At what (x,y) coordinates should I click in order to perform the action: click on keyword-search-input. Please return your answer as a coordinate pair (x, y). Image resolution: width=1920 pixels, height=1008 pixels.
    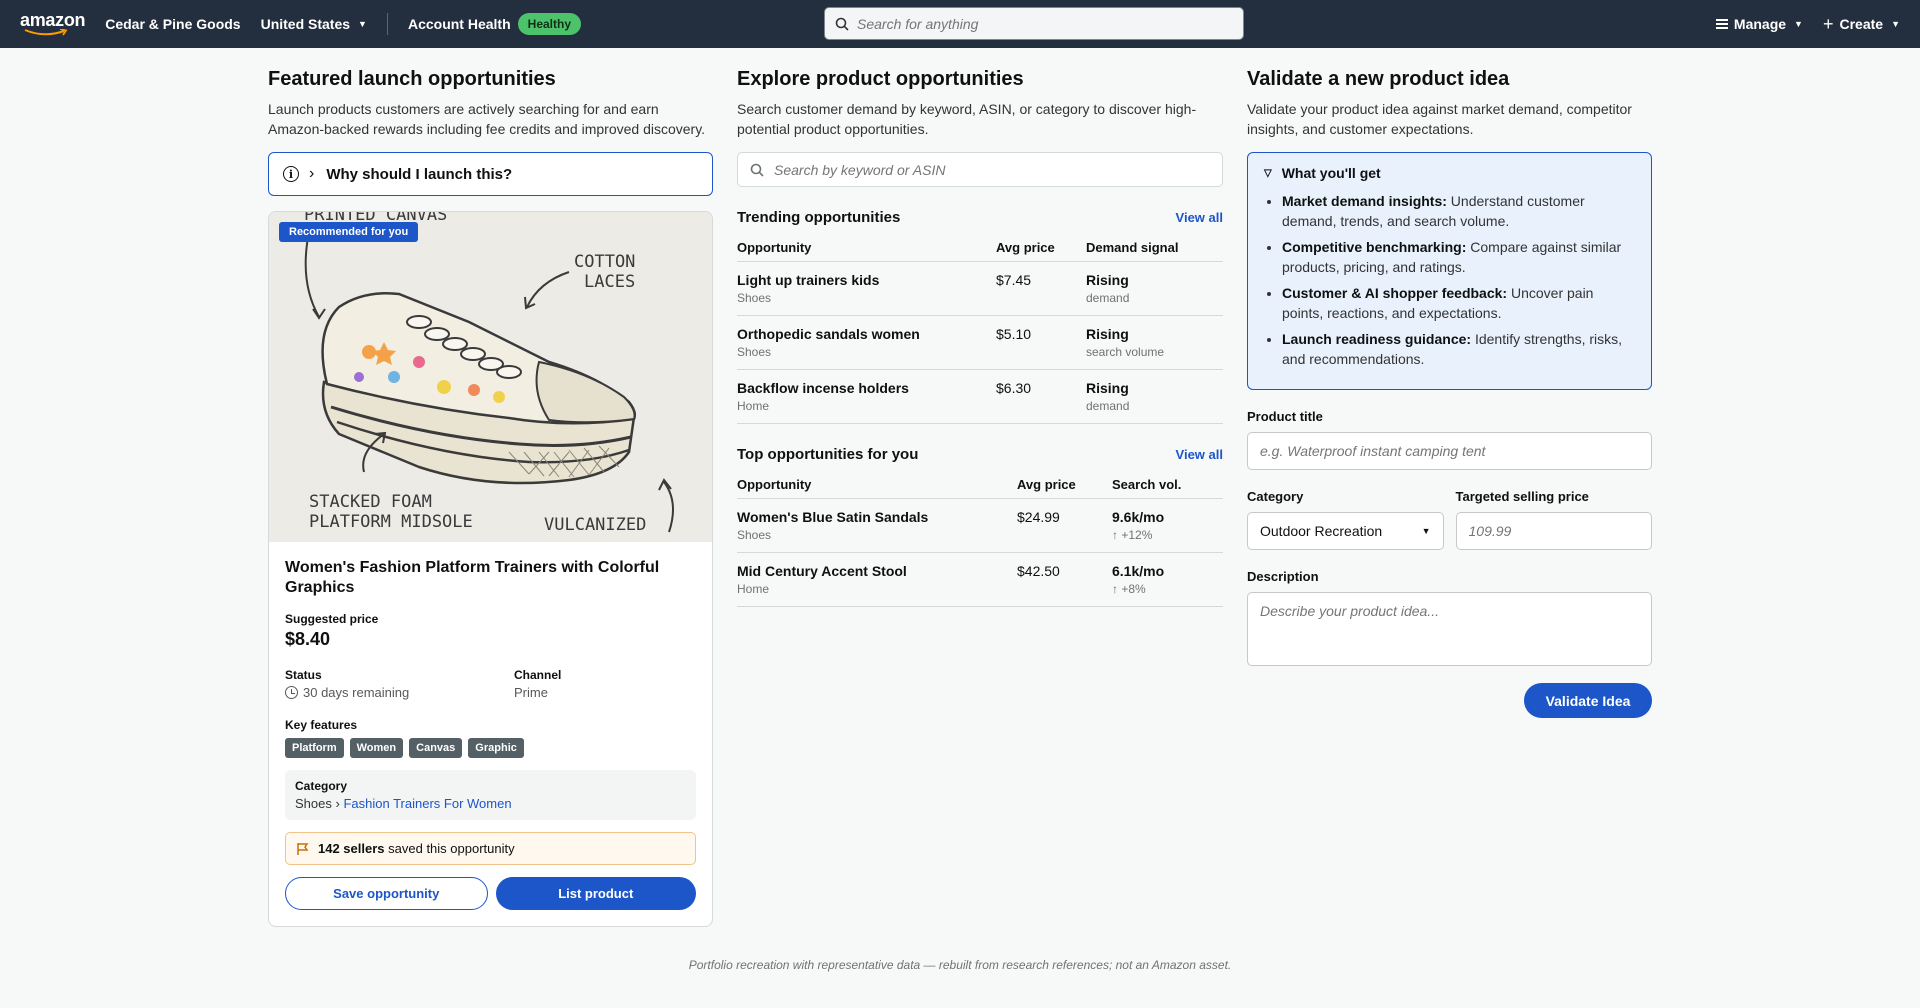
    Looking at the image, I should click on (984, 169).